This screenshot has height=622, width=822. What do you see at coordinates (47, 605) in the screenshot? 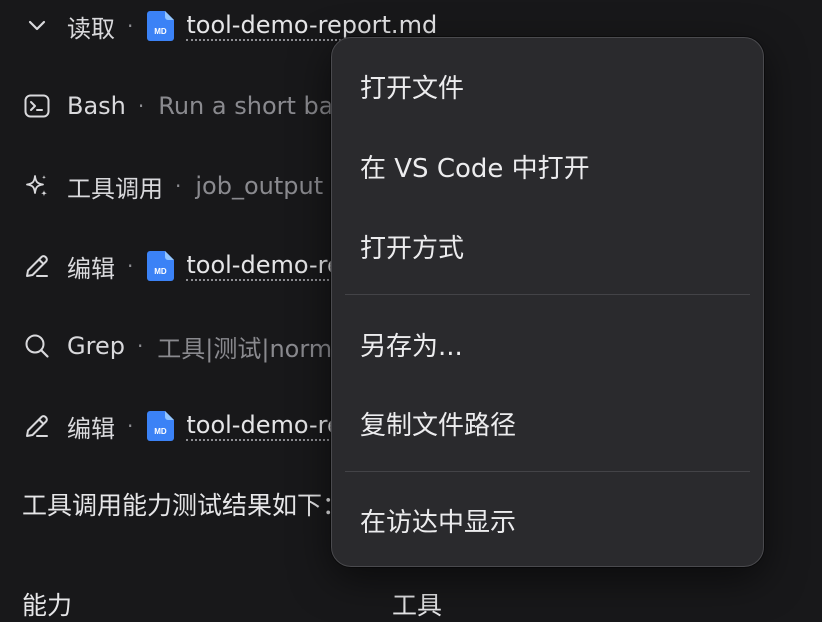
I see `table-header-cell: 能力` at bounding box center [47, 605].